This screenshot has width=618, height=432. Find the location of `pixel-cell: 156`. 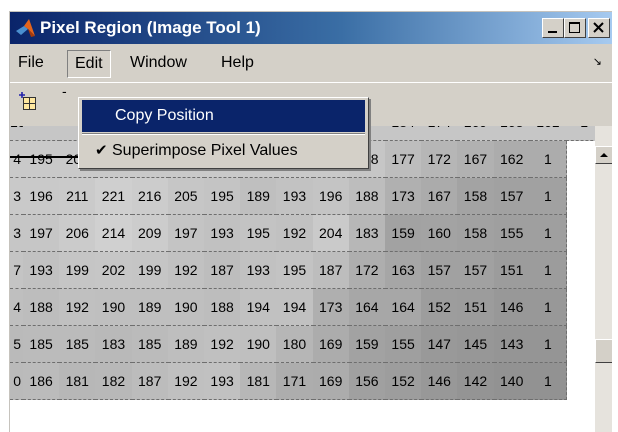

pixel-cell: 156 is located at coordinates (367, 381).